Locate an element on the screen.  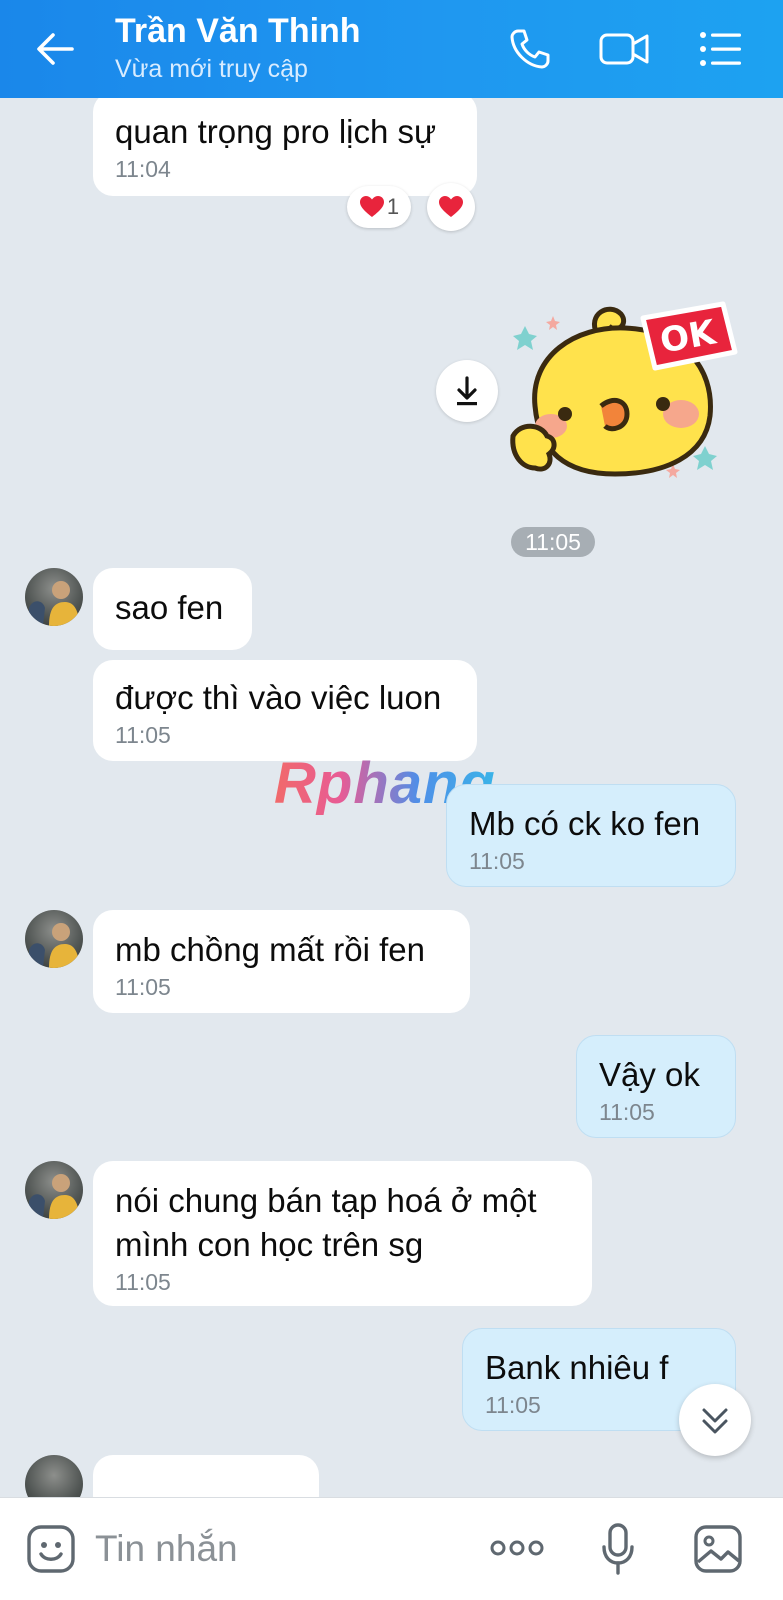
message-text: quan trọng pro lịch sự is located at coordinates (276, 131).